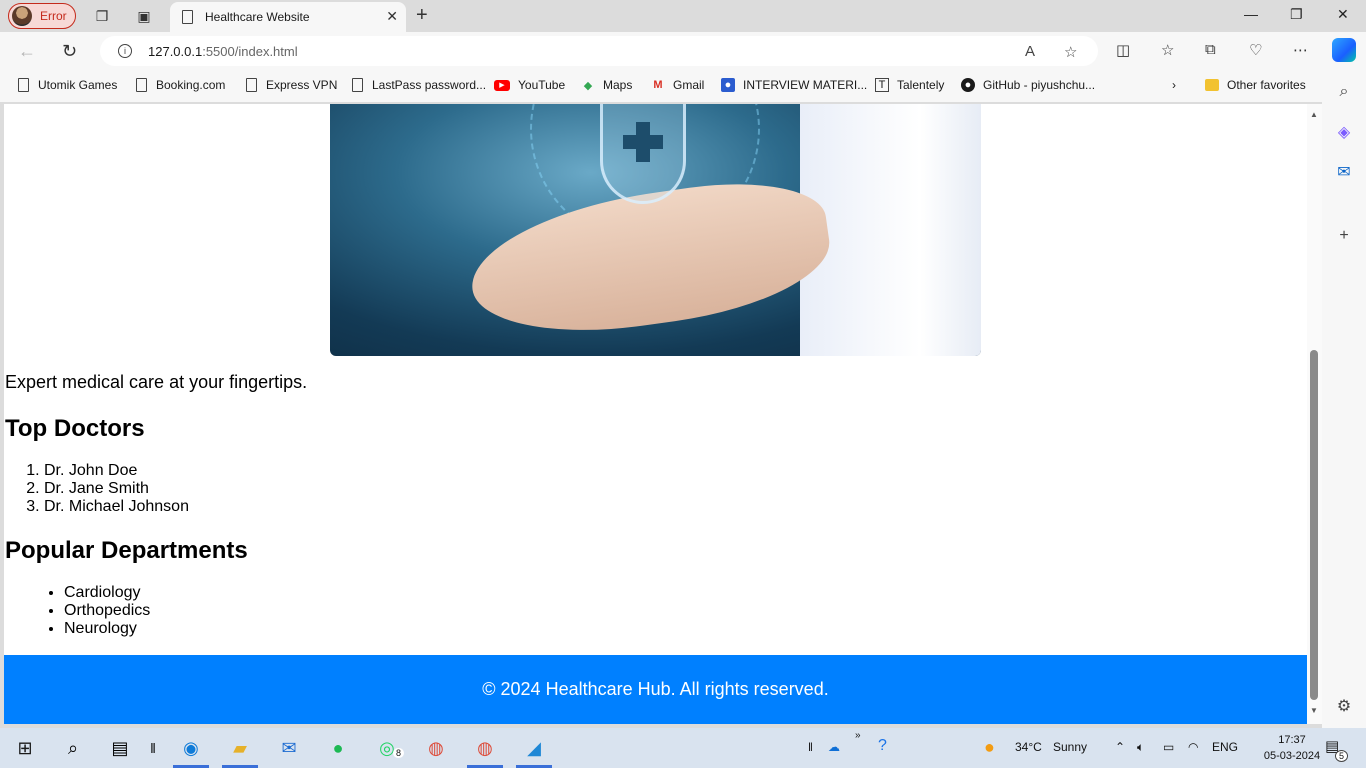 Image resolution: width=1366 pixels, height=768 pixels. What do you see at coordinates (1210, 49) in the screenshot?
I see `collections-icon: ⧉` at bounding box center [1210, 49].